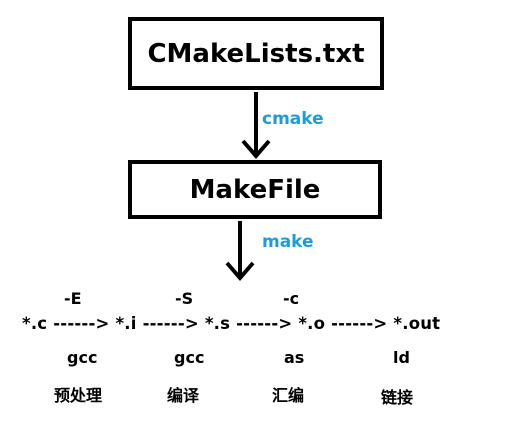 Image resolution: width=514 pixels, height=426 pixels. I want to click on tool-as: as, so click(294, 357).